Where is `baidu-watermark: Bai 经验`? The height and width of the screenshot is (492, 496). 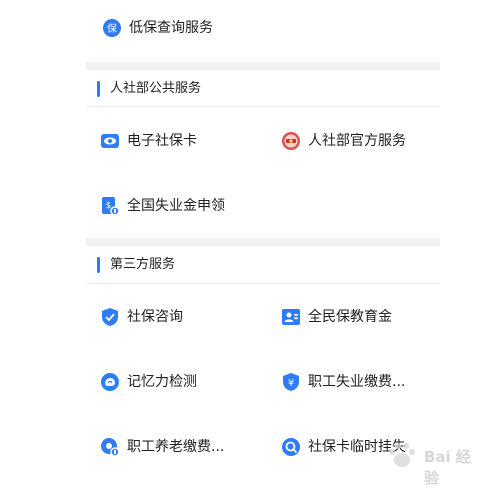
baidu-watermark: Bai 经验 is located at coordinates (434, 463).